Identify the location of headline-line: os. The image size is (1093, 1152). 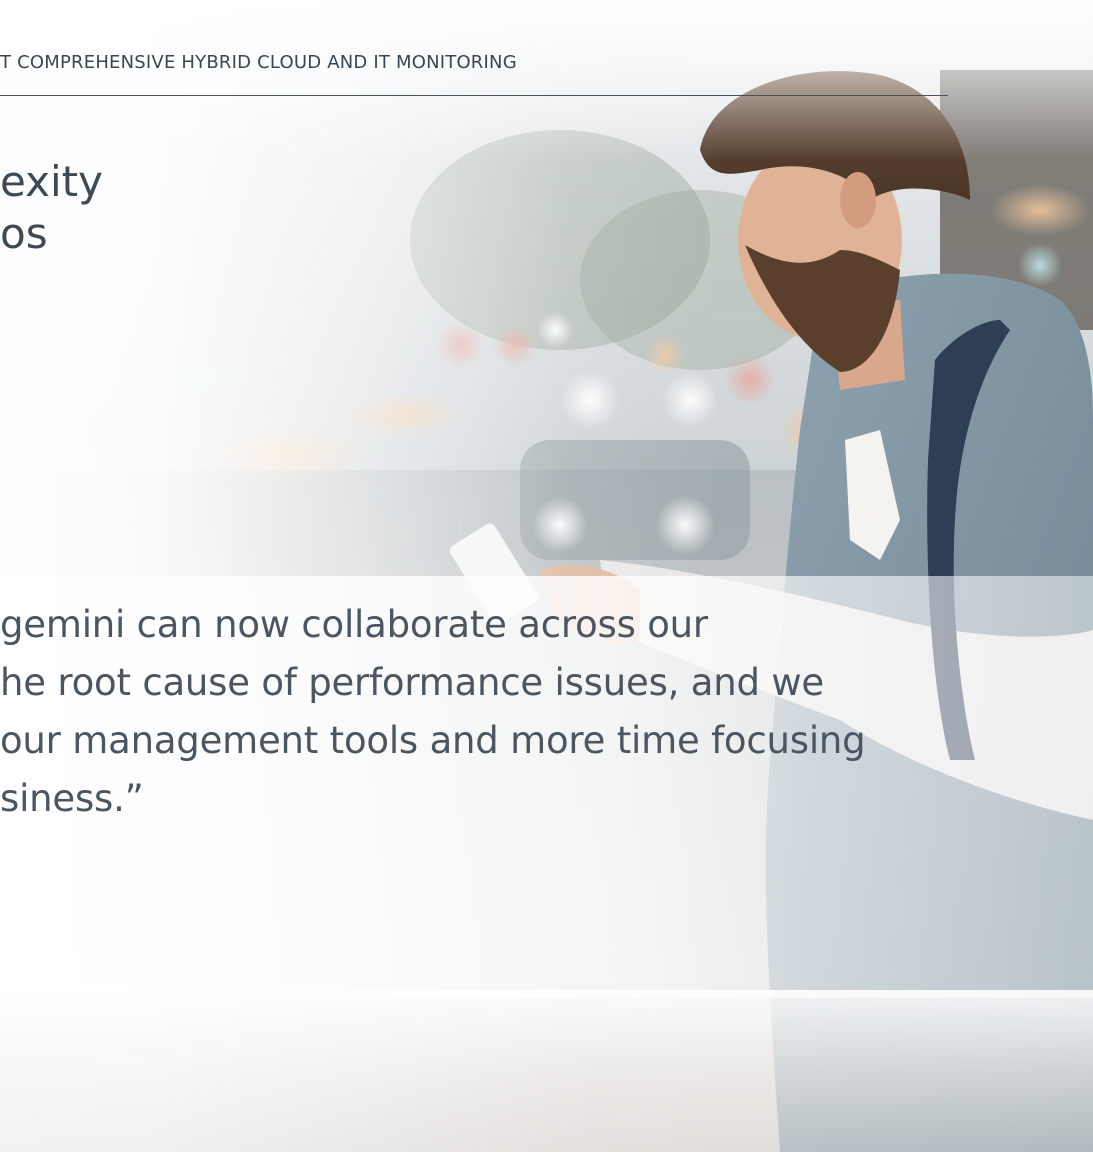
(24, 233).